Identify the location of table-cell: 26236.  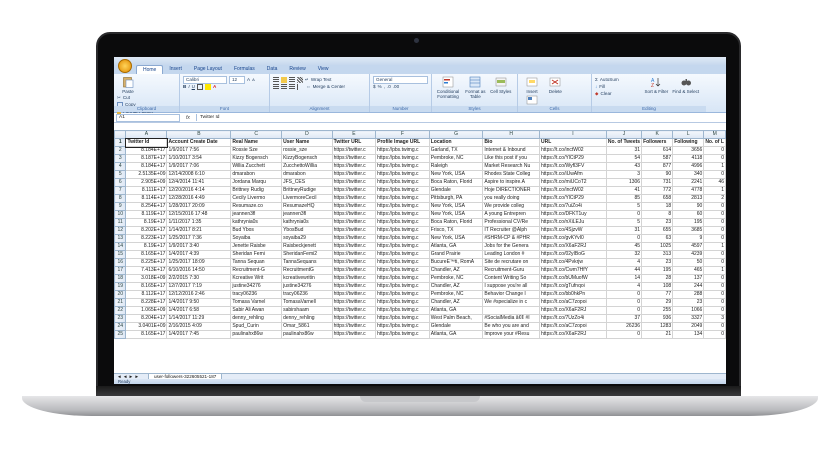
(624, 326).